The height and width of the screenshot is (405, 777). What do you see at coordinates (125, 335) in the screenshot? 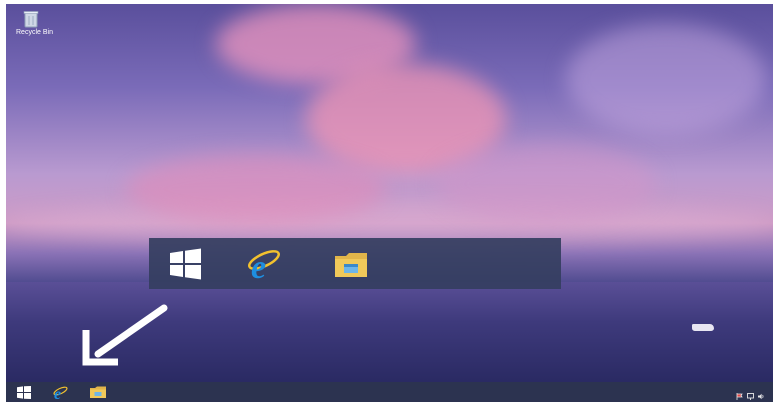
I see `pointer-arrow-graphic` at bounding box center [125, 335].